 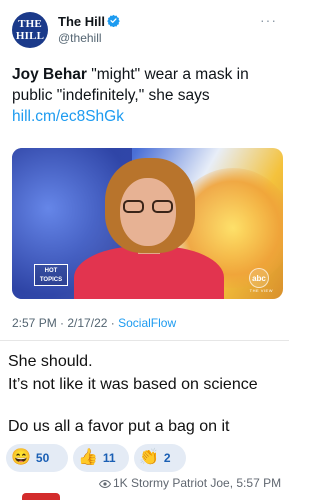 I want to click on eye-icon, so click(x=105, y=483).